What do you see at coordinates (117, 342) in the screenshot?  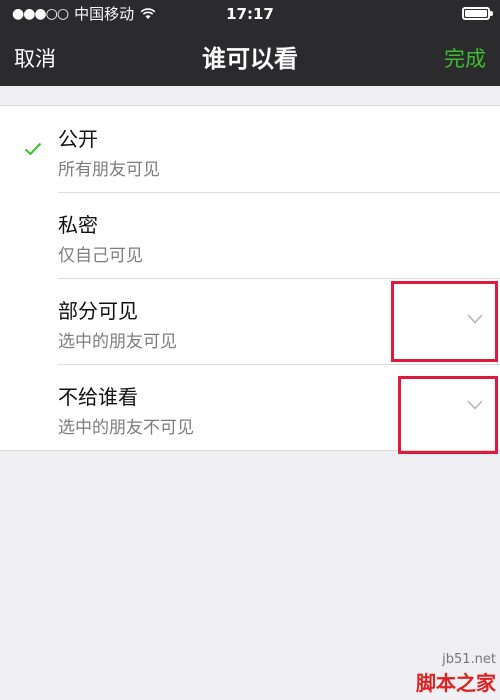 I see `option-subtitle: 选中的朋友可见` at bounding box center [117, 342].